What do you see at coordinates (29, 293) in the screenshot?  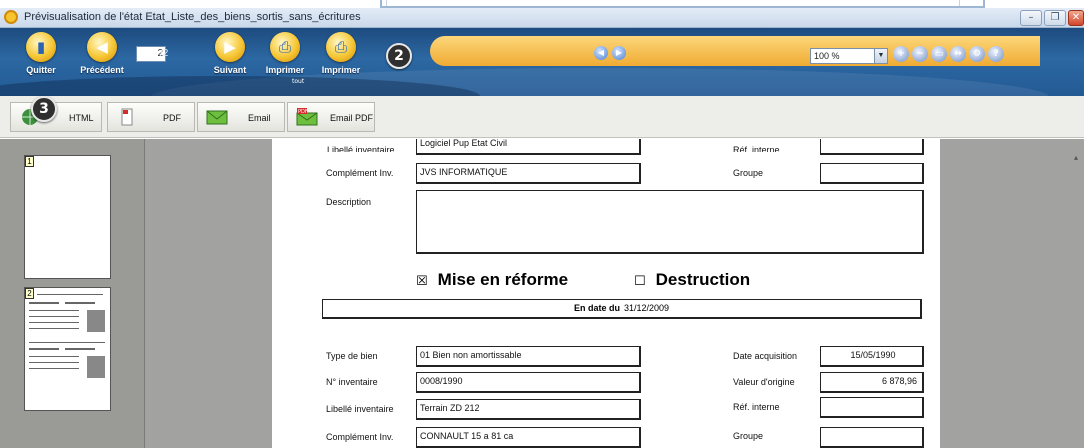 I see `thumbnail-number: 2` at bounding box center [29, 293].